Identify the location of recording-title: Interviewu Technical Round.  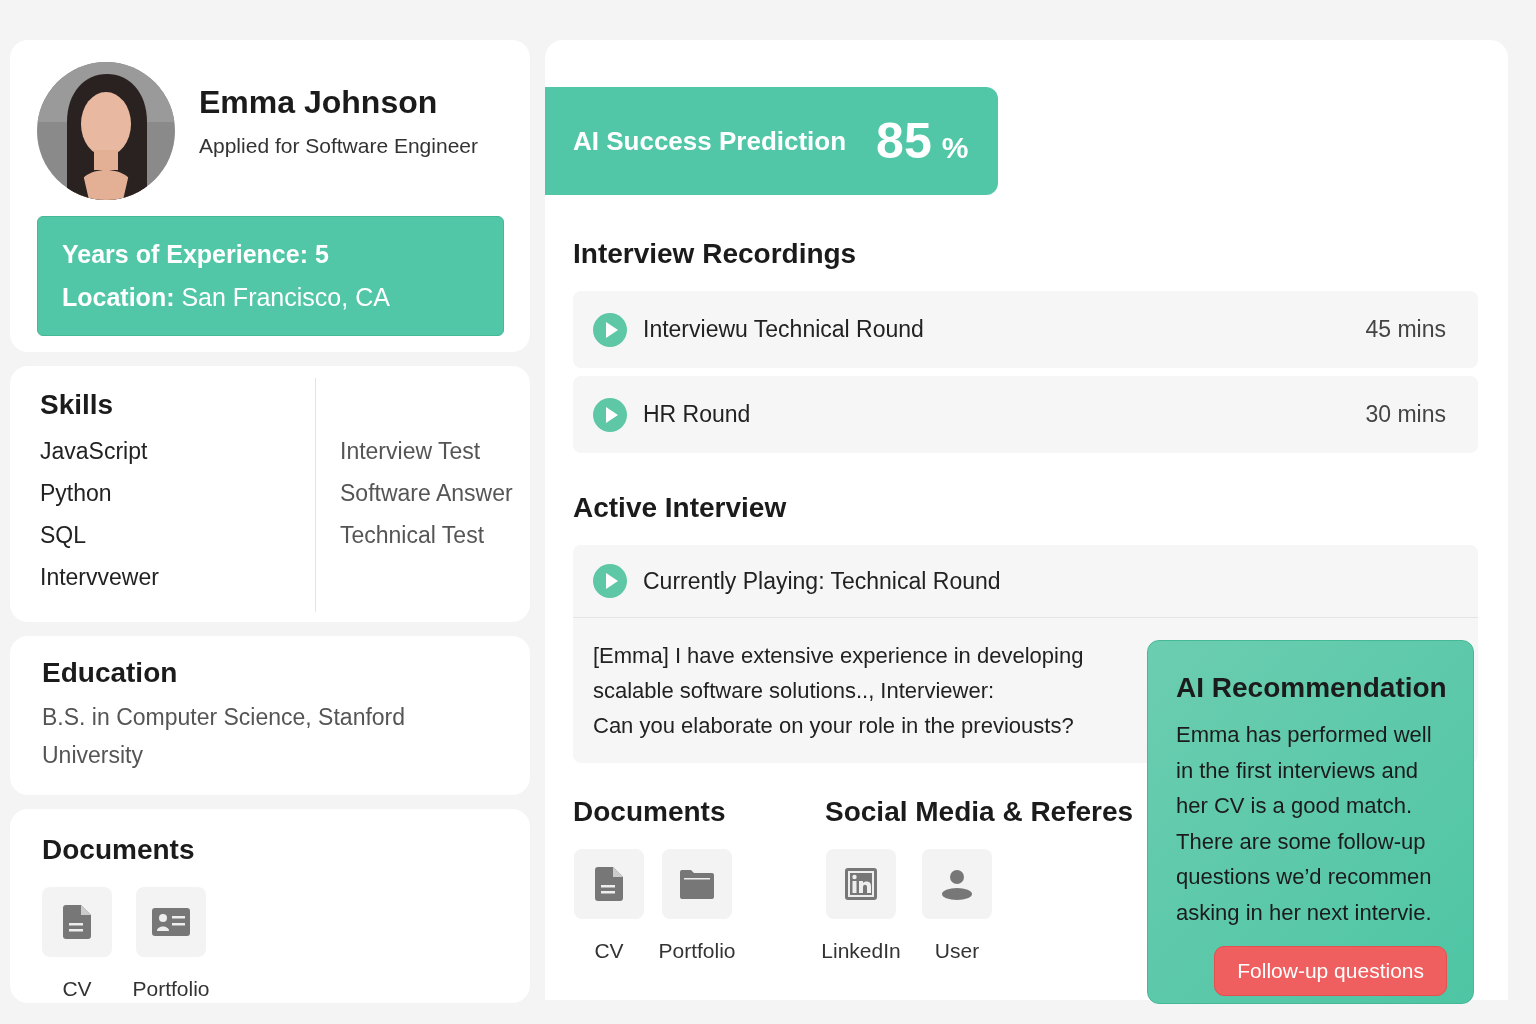
(783, 330).